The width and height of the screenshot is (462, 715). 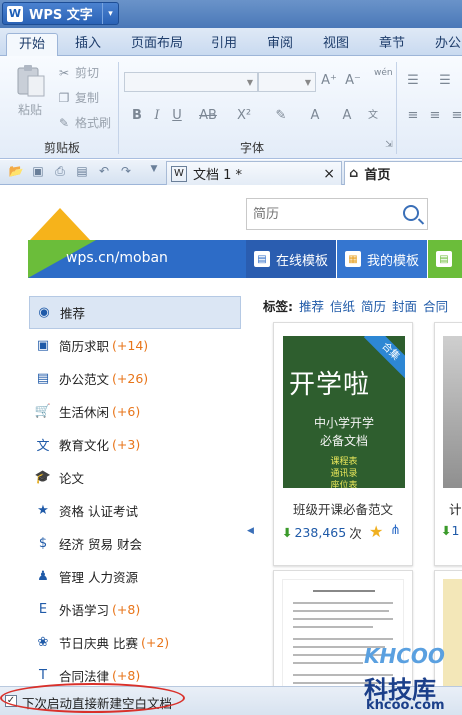 What do you see at coordinates (157, 44) in the screenshot?
I see `tab-page-layout: 页面布局` at bounding box center [157, 44].